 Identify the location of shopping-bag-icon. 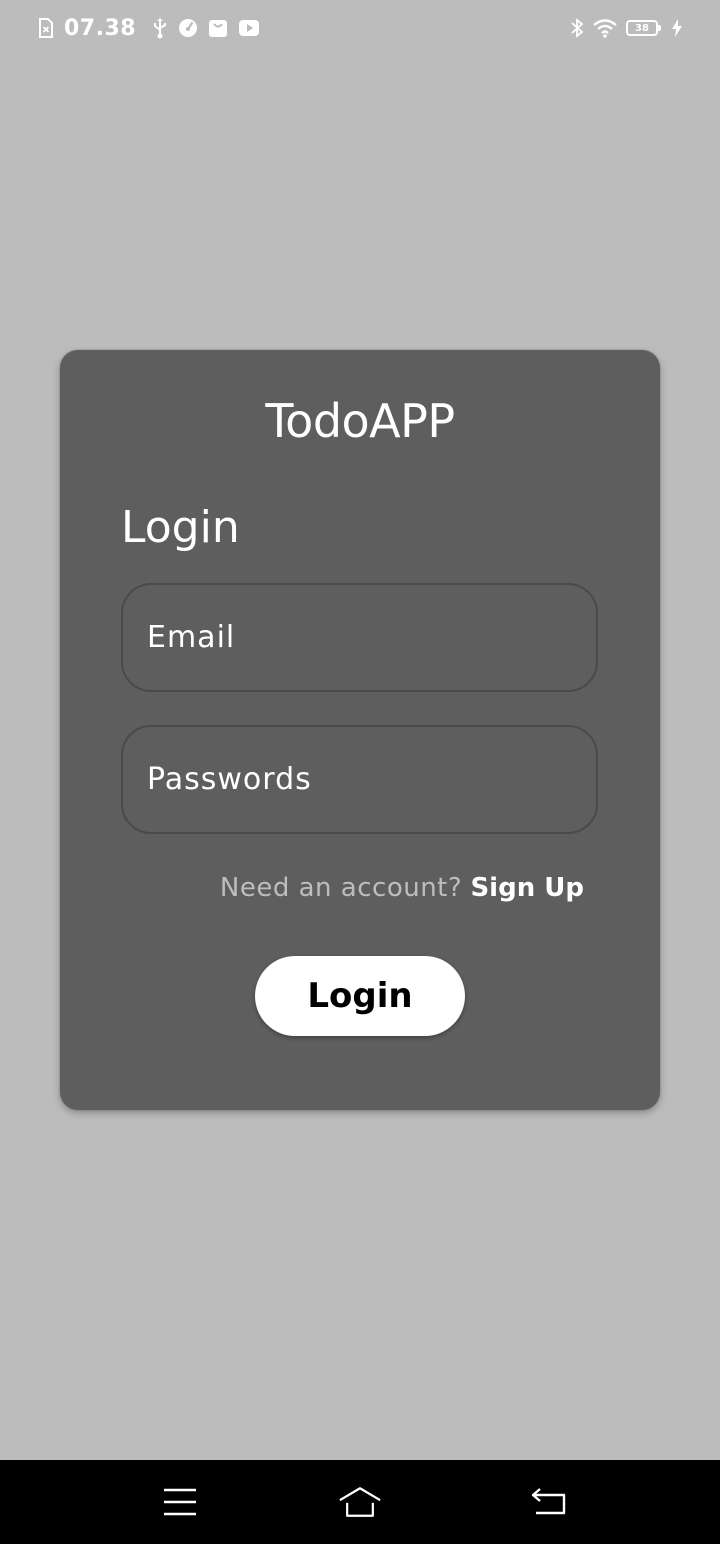
(218, 28).